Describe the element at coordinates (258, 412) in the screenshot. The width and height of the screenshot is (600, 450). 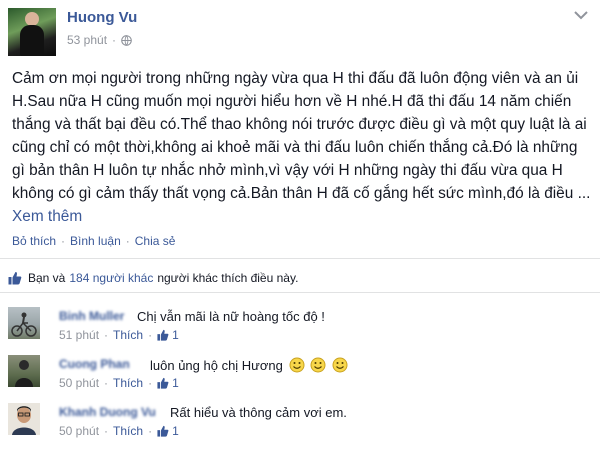
I see `comment-text: Rất hiểu và thông cảm vơi em.` at that location.